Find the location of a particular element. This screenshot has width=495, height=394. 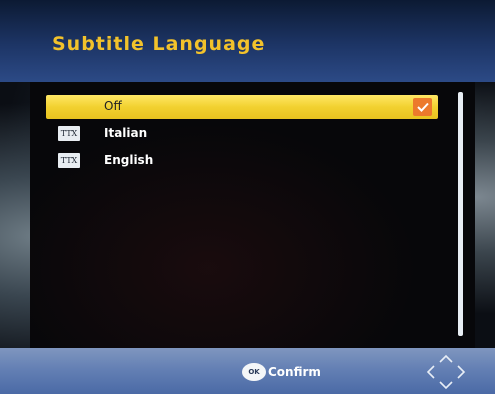

dpad-arrows-icon is located at coordinates (446, 372).